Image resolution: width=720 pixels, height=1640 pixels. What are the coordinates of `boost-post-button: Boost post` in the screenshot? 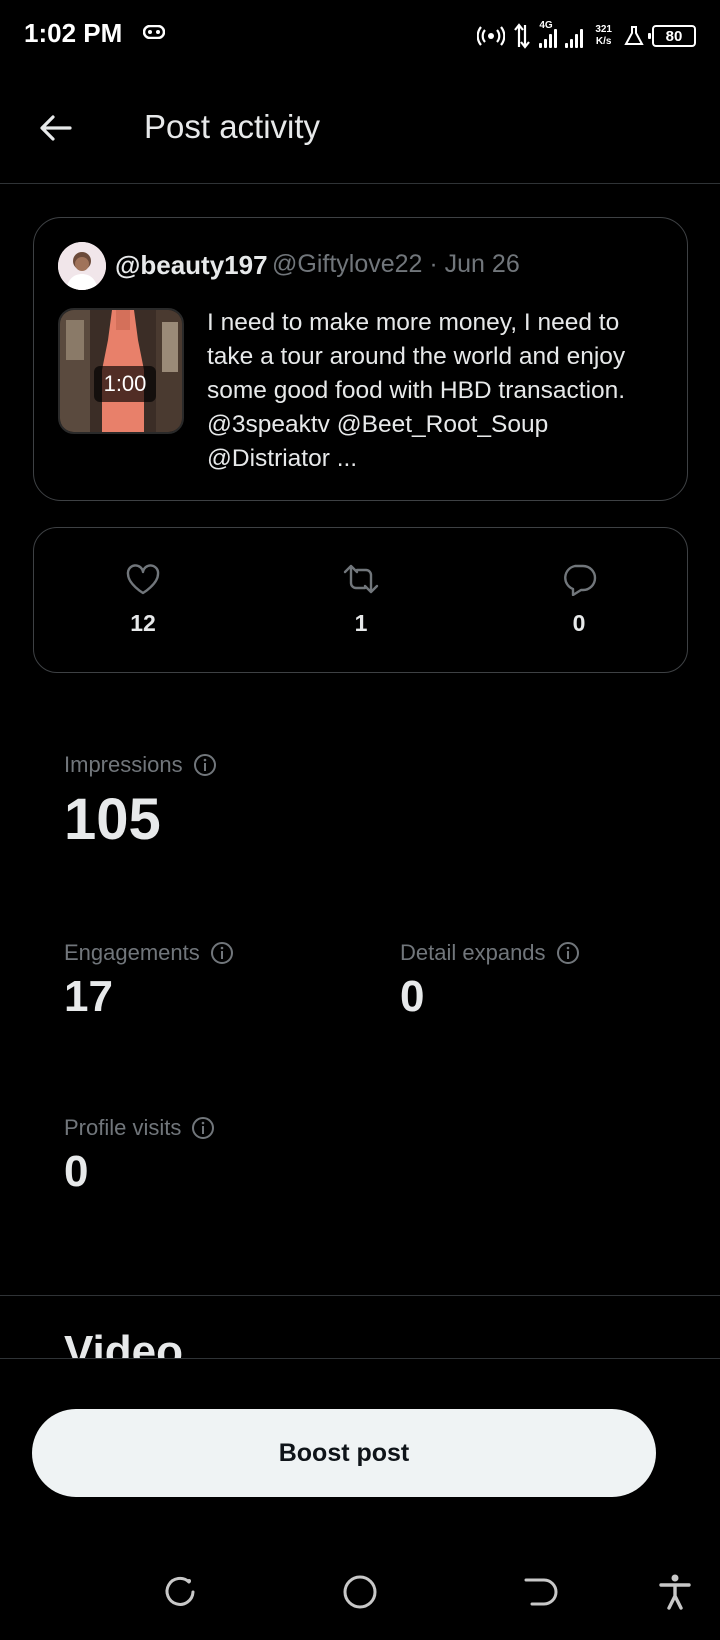 It's located at (344, 1453).